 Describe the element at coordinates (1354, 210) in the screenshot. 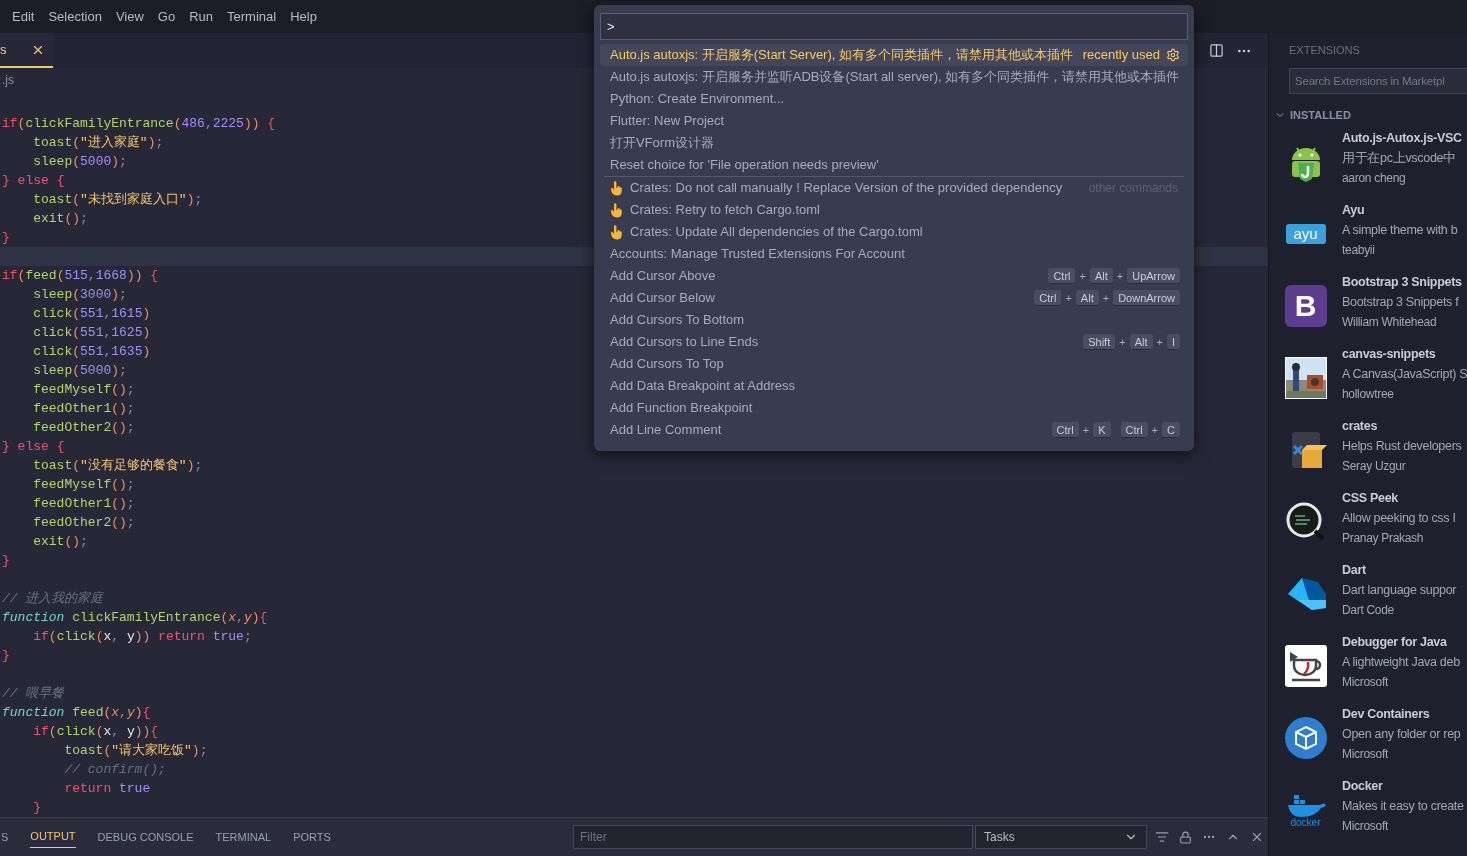

I see `extension-name: Ayu` at that location.